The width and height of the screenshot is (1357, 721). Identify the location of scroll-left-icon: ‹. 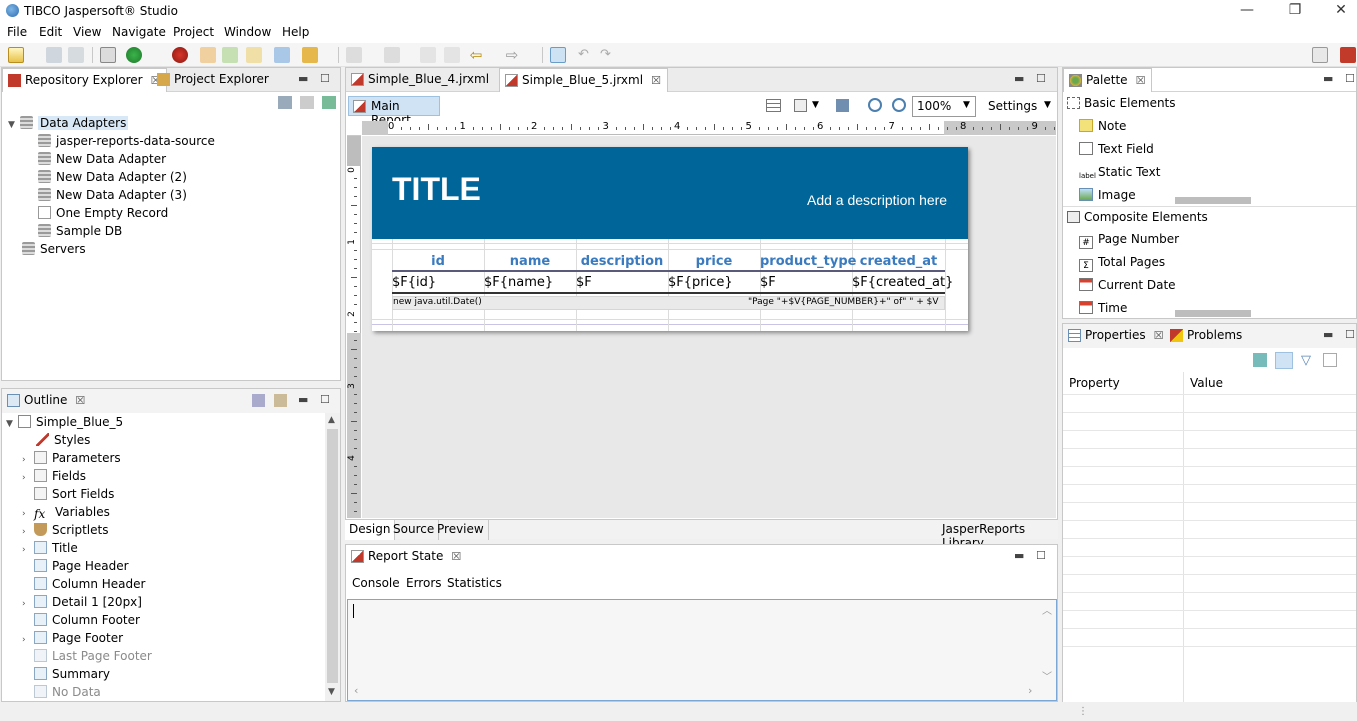
(356, 690).